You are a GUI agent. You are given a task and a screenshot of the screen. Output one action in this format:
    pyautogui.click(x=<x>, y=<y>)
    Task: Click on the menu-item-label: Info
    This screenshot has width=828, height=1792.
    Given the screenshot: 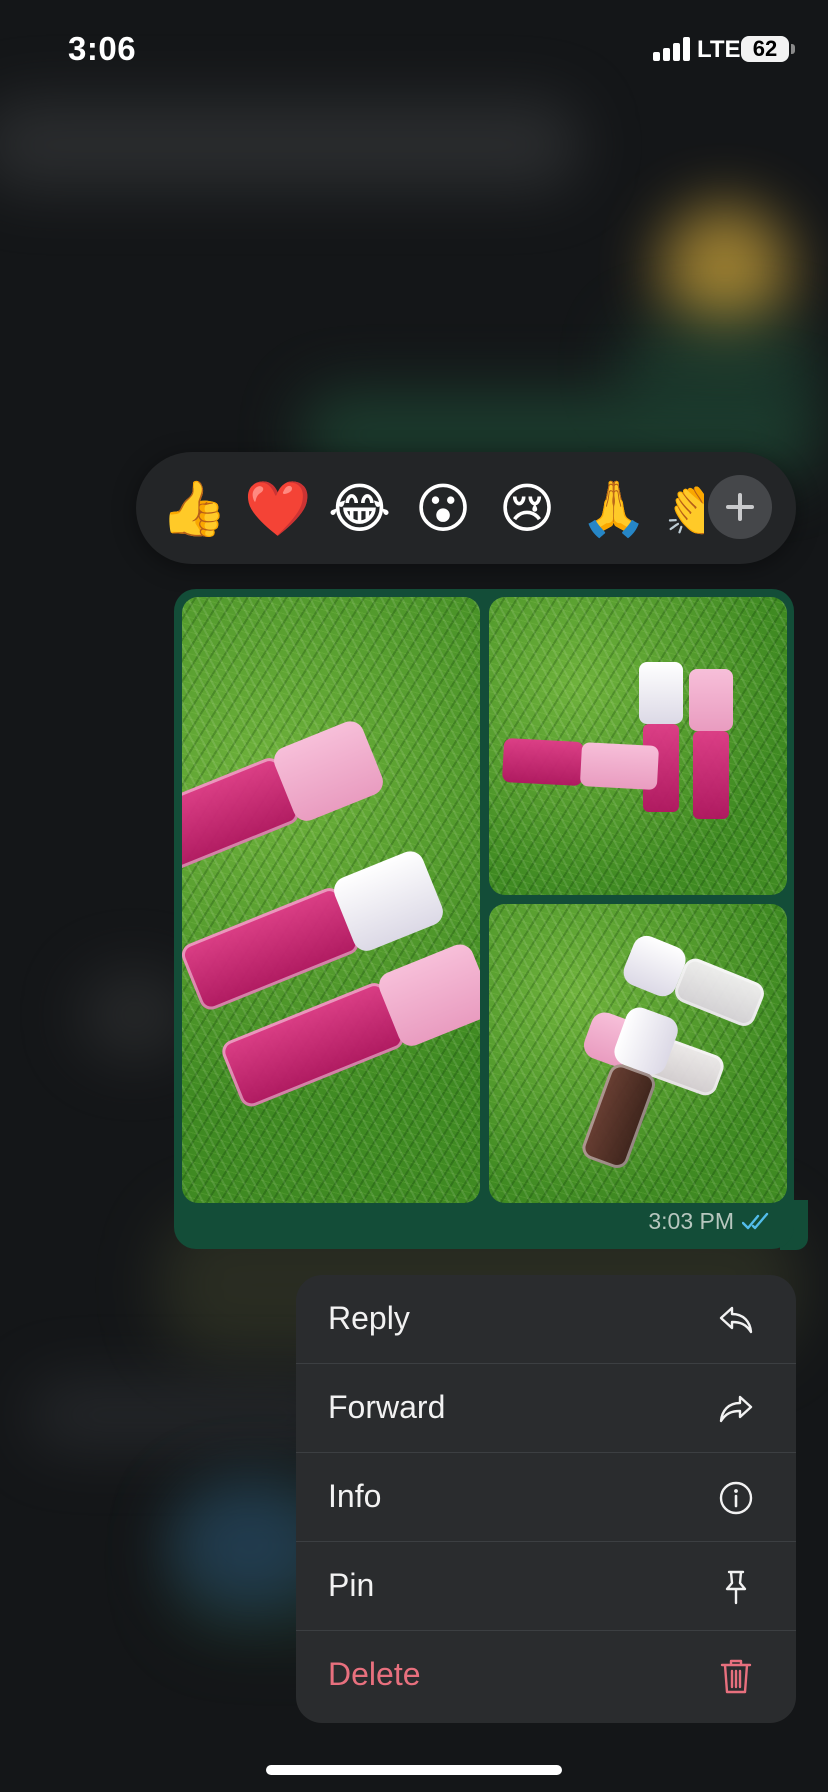 What is the action you would take?
    pyautogui.click(x=355, y=1496)
    